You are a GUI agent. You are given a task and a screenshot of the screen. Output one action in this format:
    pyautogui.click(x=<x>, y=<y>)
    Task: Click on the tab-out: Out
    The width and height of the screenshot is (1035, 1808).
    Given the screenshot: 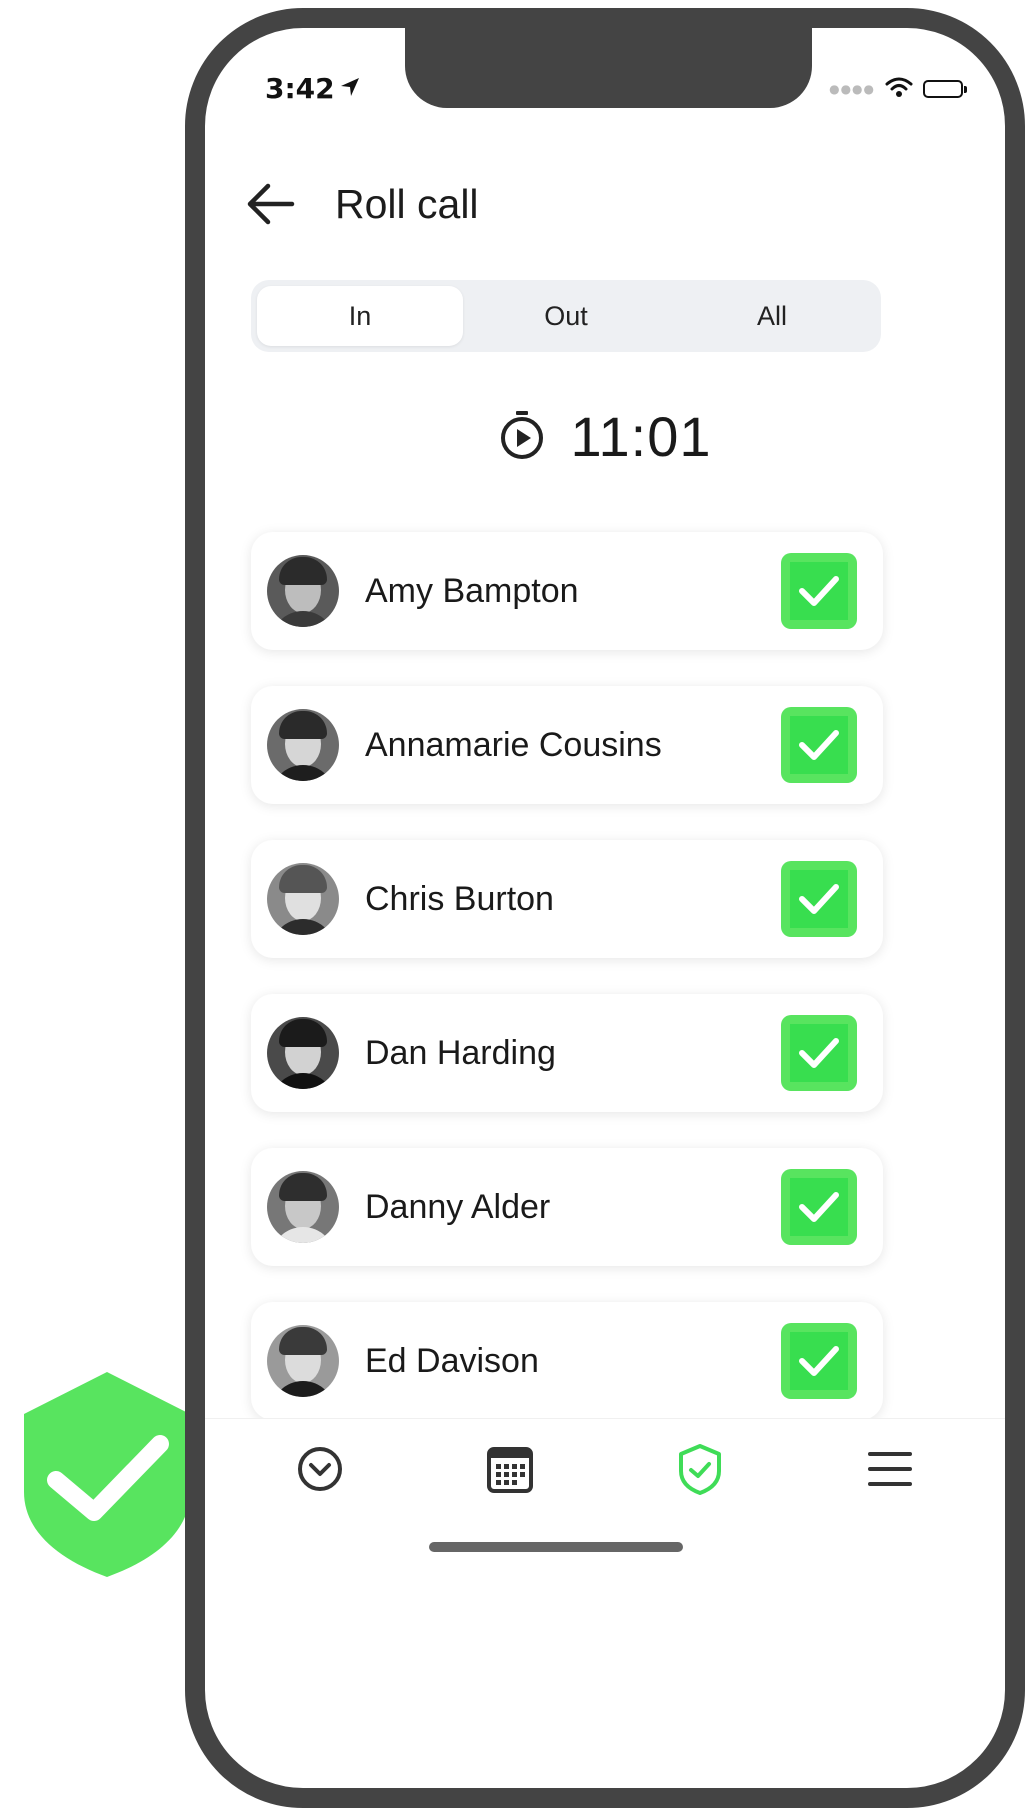 What is the action you would take?
    pyautogui.click(x=566, y=316)
    